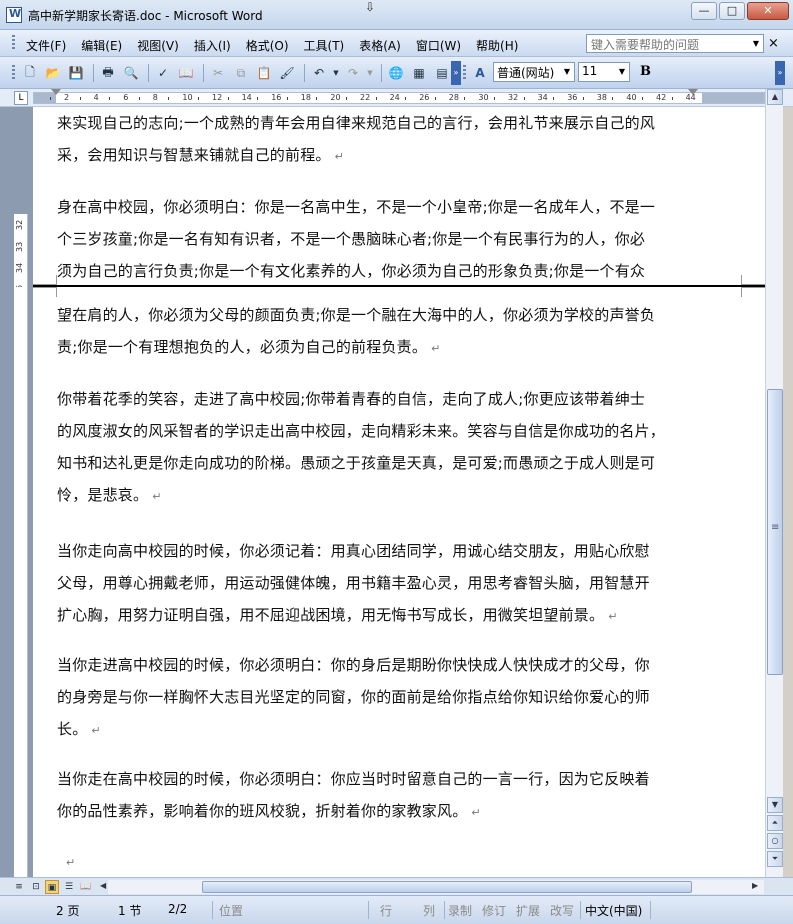 The image size is (793, 924). I want to click on maximize-button: □, so click(732, 11).